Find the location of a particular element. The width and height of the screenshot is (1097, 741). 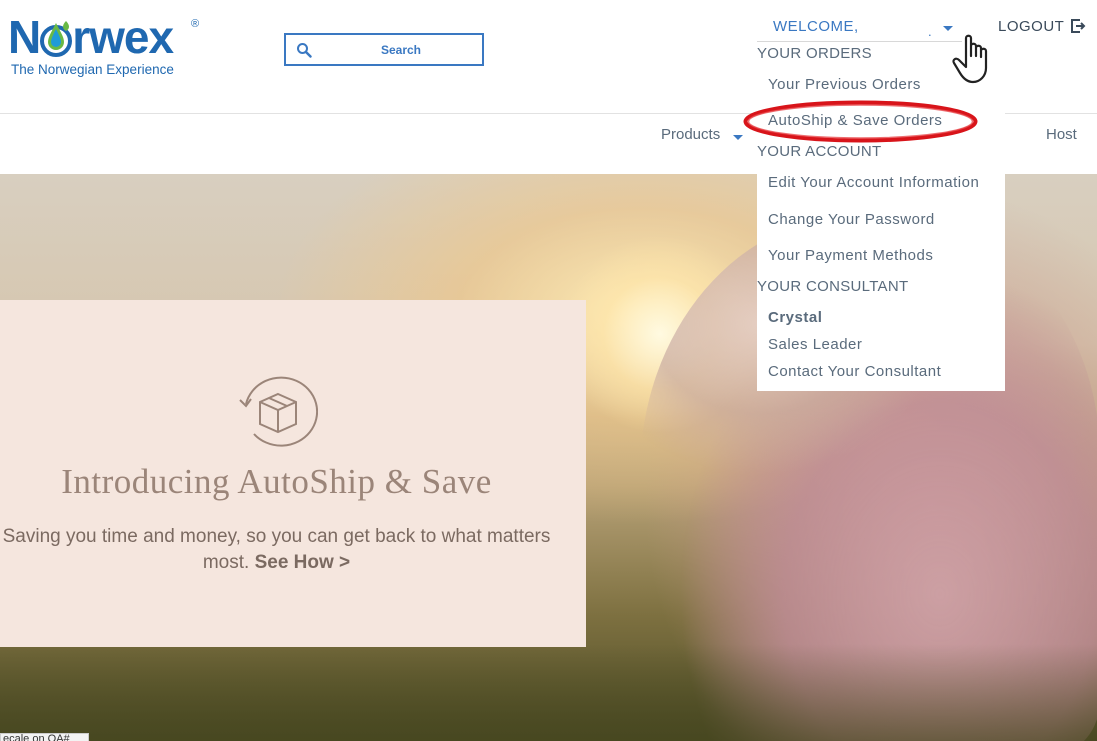

welcome-label: WELCOME, is located at coordinates (816, 26).